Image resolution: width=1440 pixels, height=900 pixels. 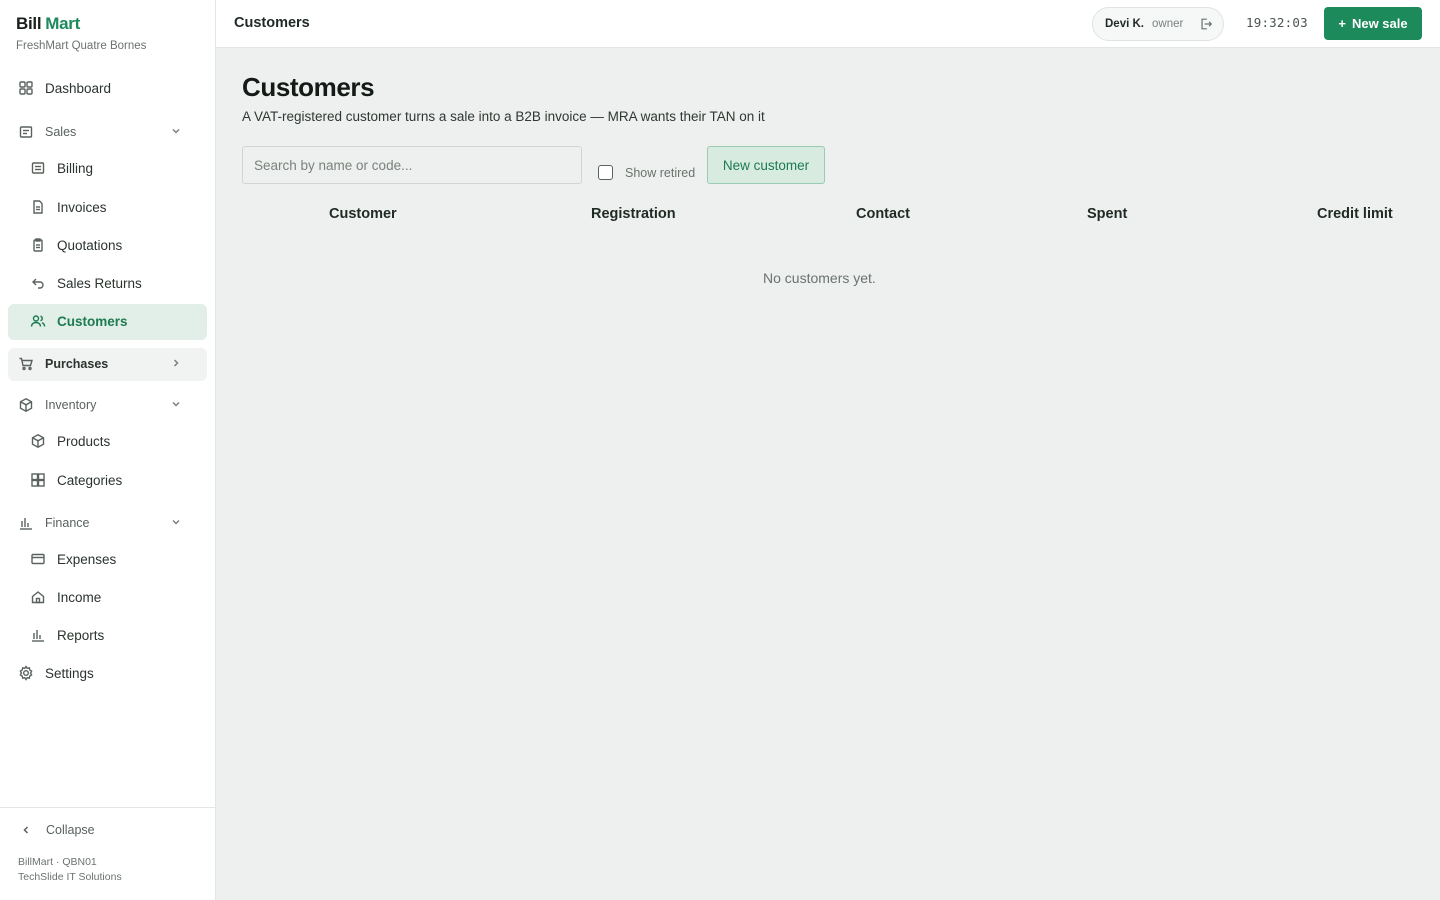 What do you see at coordinates (107, 807) in the screenshot?
I see `sidebar-divider` at bounding box center [107, 807].